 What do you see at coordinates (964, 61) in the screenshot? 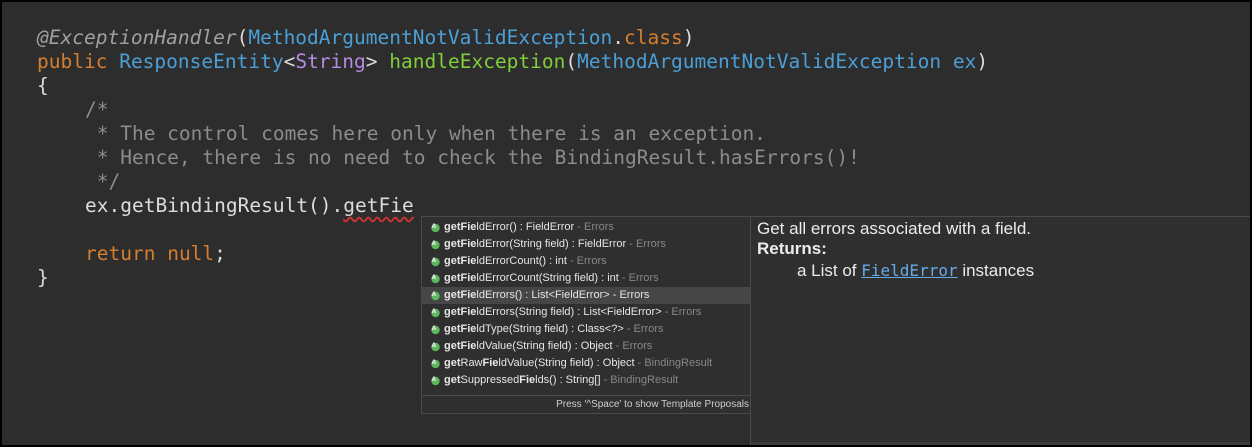
I see `param-name-token: ex` at bounding box center [964, 61].